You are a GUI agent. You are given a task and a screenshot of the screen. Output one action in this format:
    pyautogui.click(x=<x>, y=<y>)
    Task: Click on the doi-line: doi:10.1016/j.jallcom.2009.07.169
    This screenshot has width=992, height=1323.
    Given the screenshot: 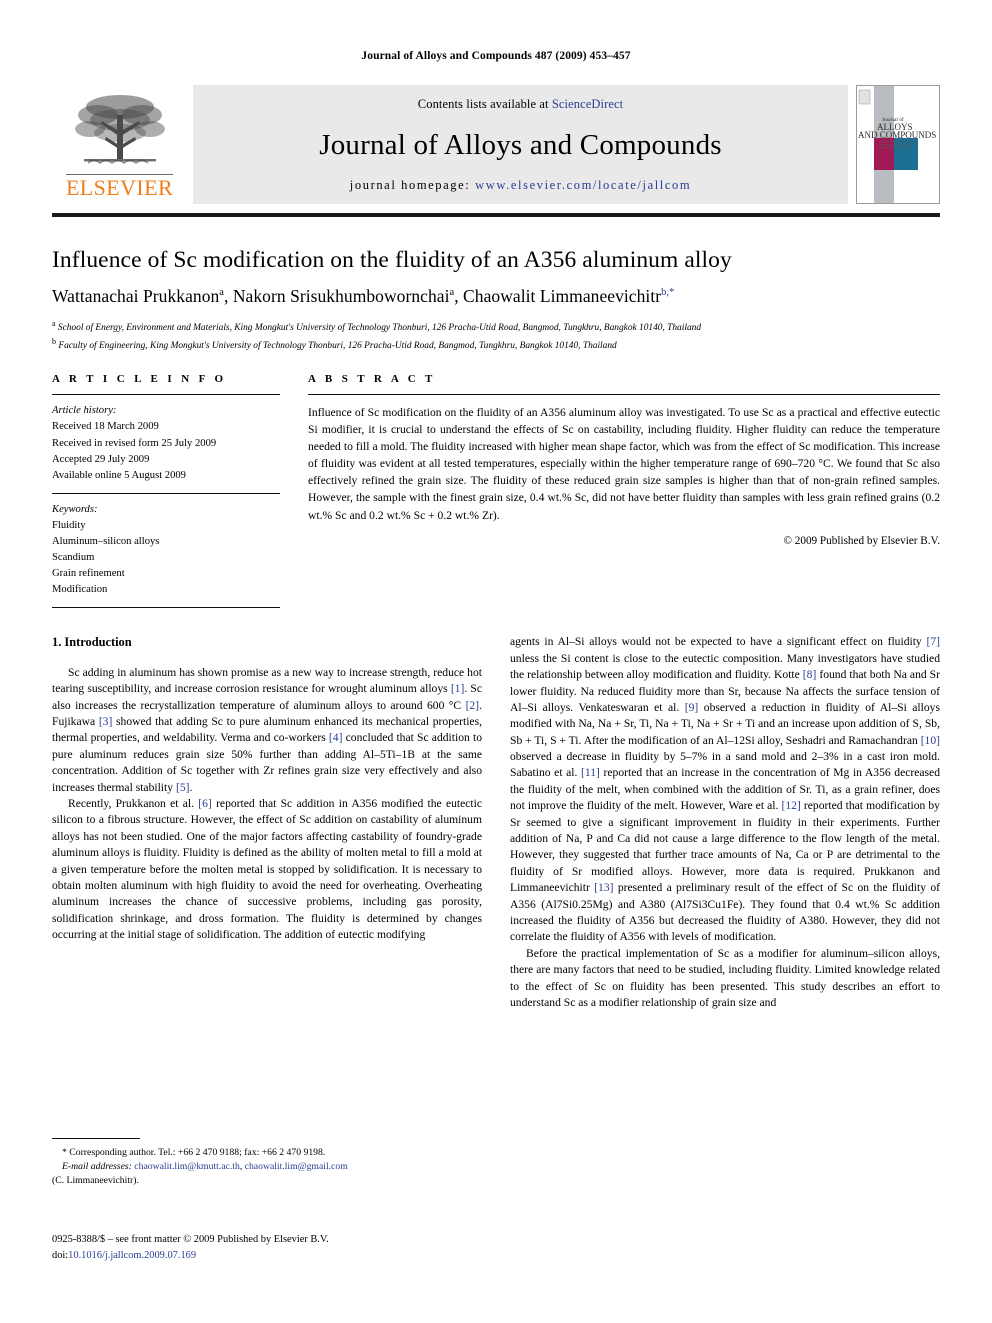 What is the action you would take?
    pyautogui.click(x=190, y=1256)
    